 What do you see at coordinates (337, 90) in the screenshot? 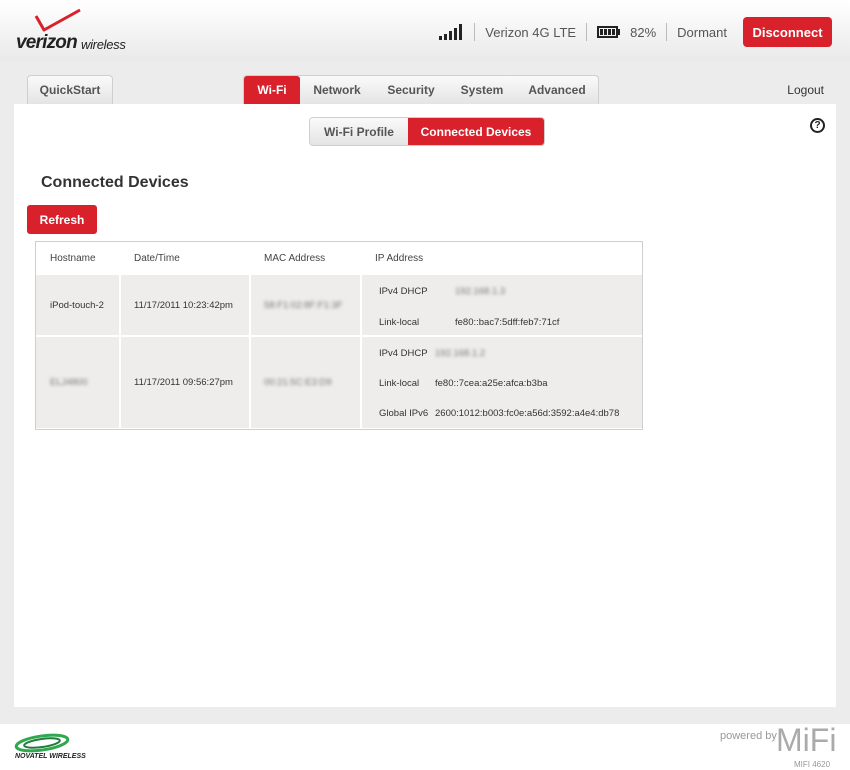
I see `tab-network: Network` at bounding box center [337, 90].